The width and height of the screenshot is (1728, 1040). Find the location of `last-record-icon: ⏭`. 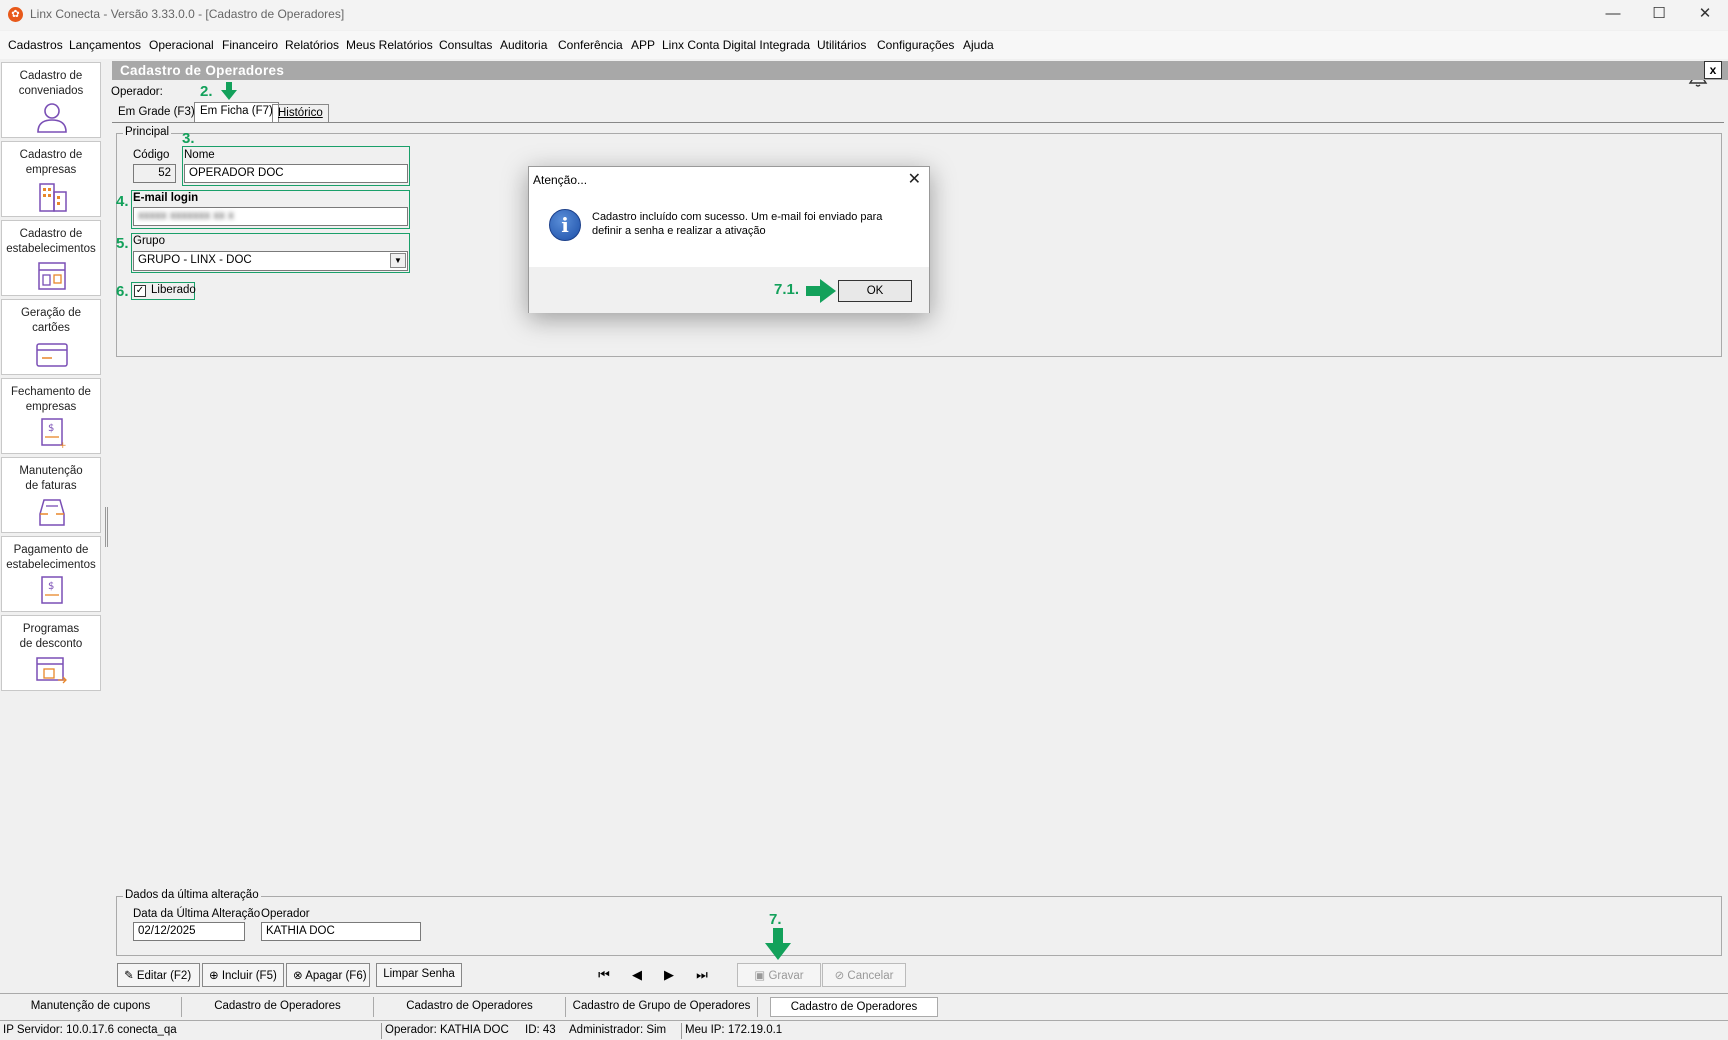

last-record-icon: ⏭ is located at coordinates (702, 975).